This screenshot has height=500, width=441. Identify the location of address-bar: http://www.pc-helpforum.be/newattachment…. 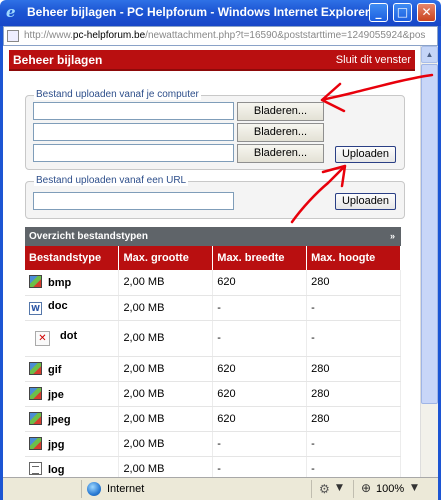
(220, 36).